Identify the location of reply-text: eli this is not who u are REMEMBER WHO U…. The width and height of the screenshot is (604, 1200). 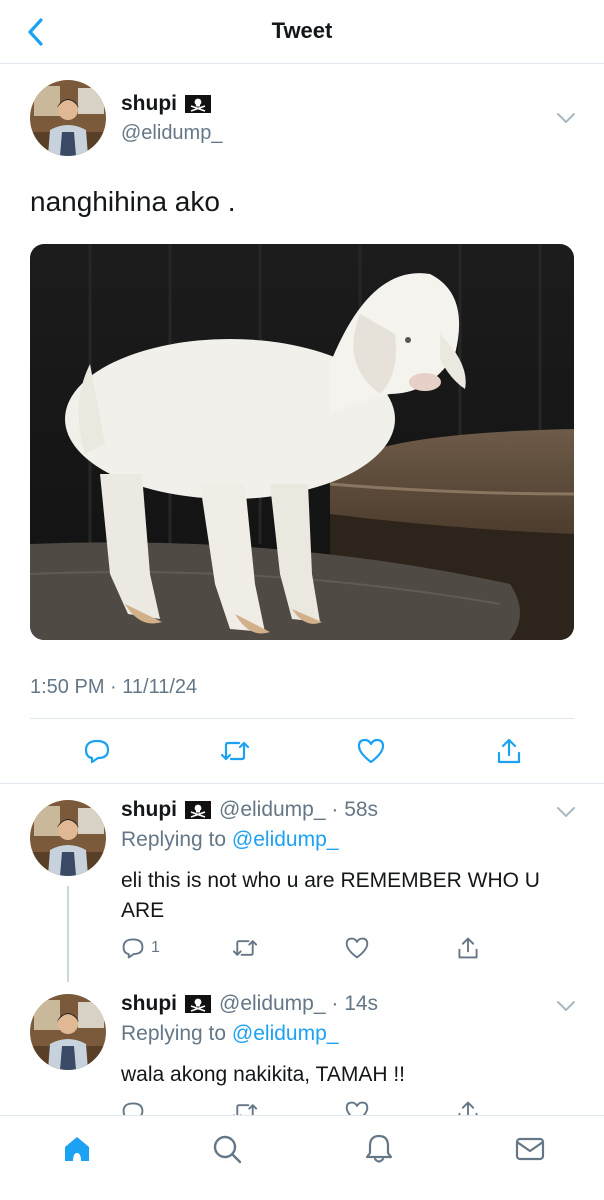
(330, 895).